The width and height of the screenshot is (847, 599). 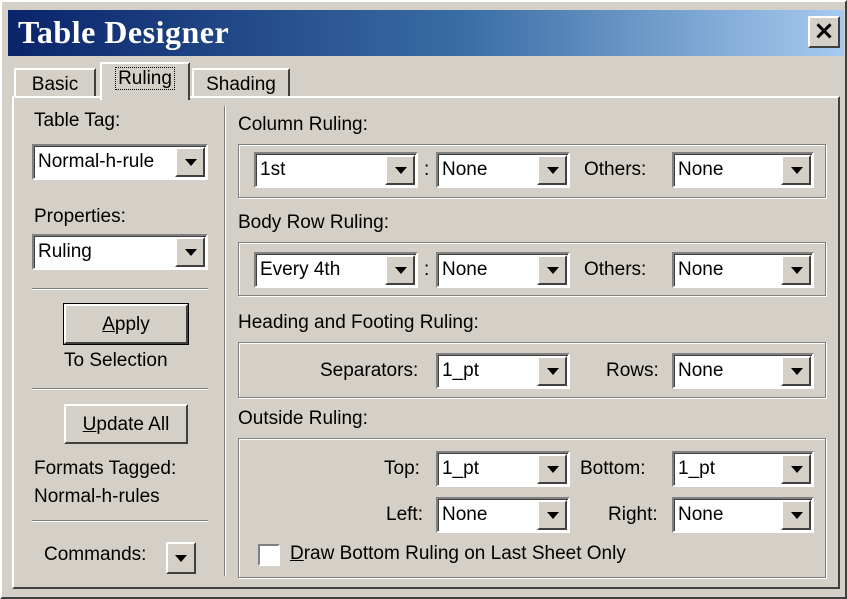 I want to click on close-icon: ×, so click(x=824, y=31).